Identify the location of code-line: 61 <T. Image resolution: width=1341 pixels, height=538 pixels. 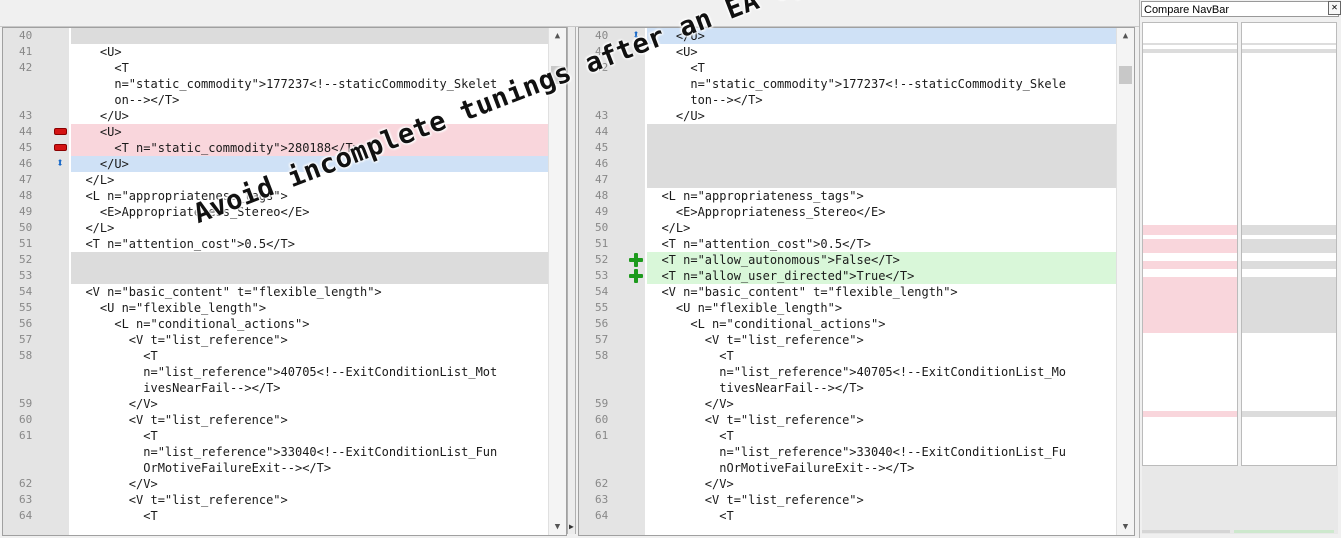
(276, 436).